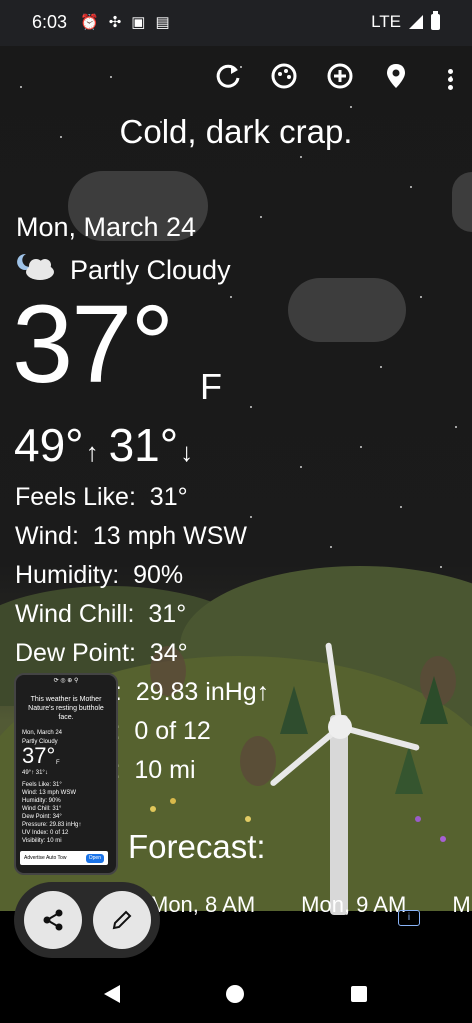 The height and width of the screenshot is (1023, 472). I want to click on share-button, so click(53, 920).